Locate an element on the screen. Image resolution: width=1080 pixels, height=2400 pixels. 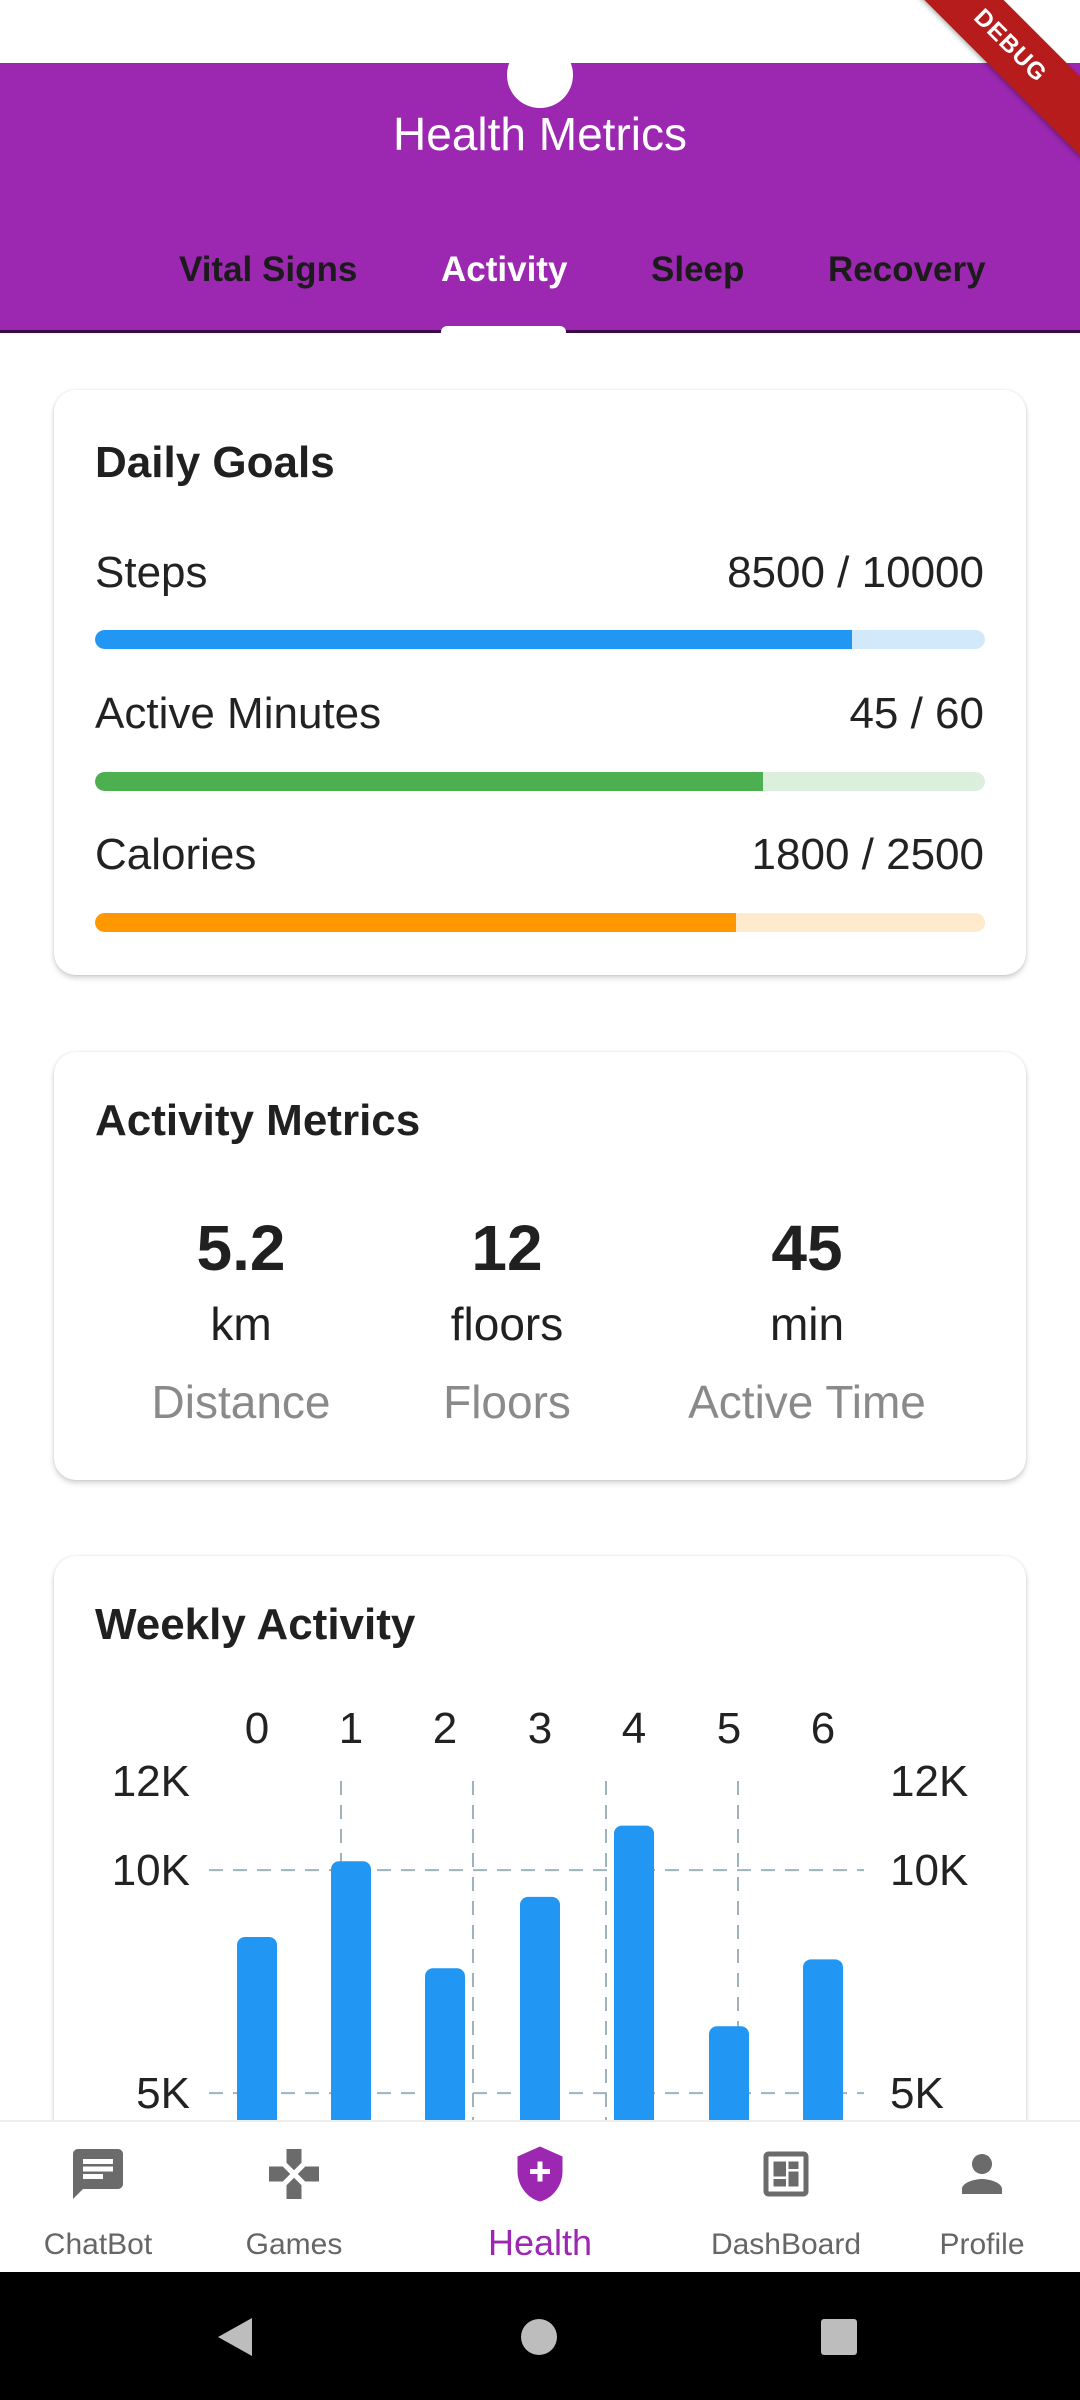
metric-floors-value: 12 is located at coordinates (507, 1248).